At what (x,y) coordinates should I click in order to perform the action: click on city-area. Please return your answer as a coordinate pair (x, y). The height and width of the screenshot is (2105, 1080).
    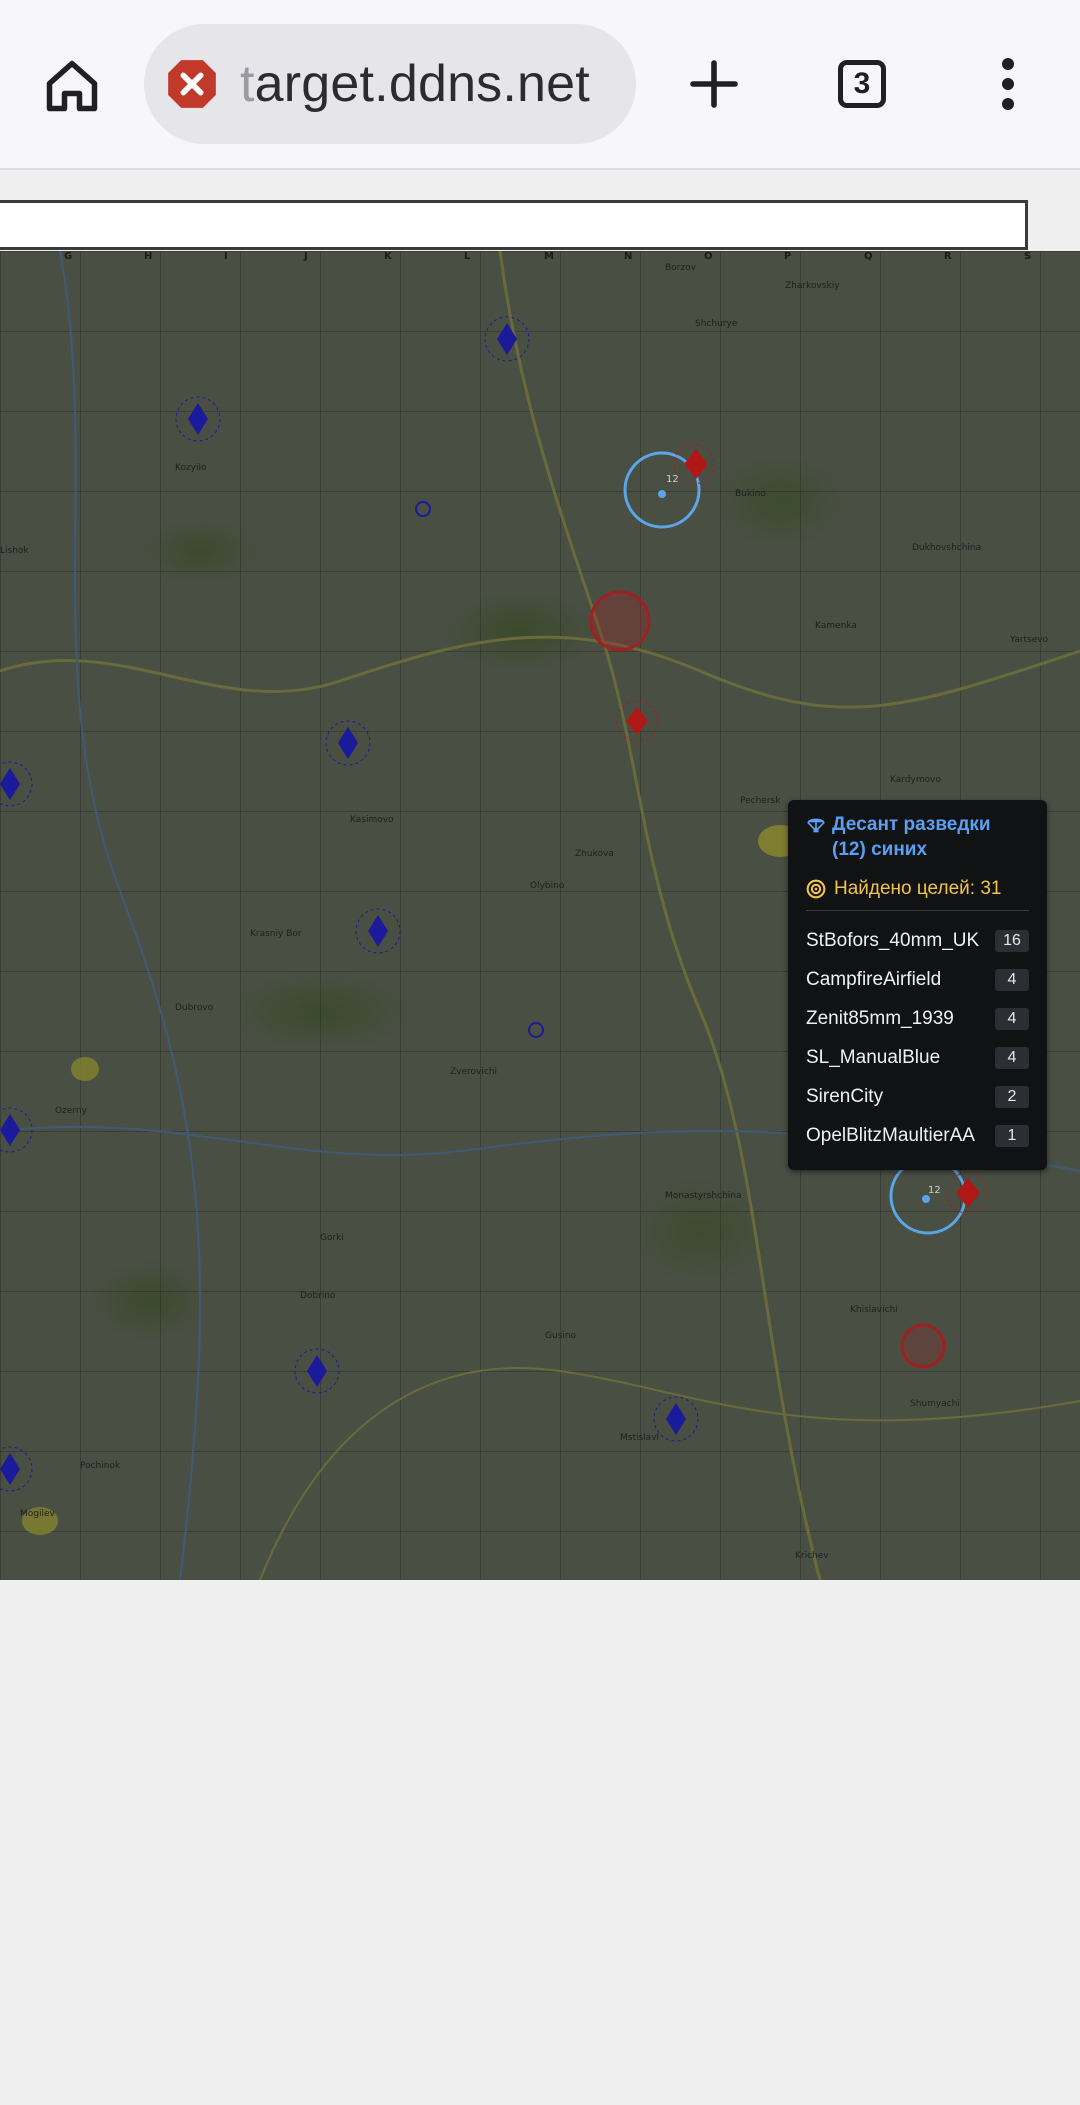
    Looking at the image, I should click on (85, 1069).